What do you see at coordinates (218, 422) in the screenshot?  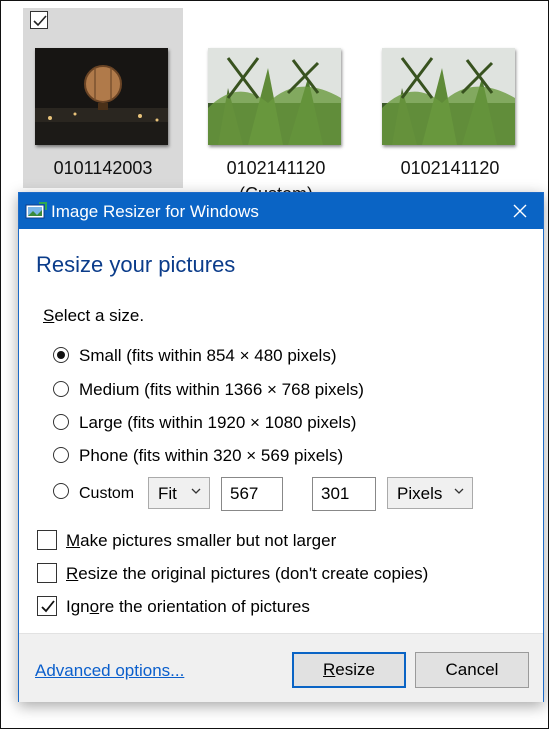 I see `size-option-label: Large (fits within 1920 × 1080 pixels)` at bounding box center [218, 422].